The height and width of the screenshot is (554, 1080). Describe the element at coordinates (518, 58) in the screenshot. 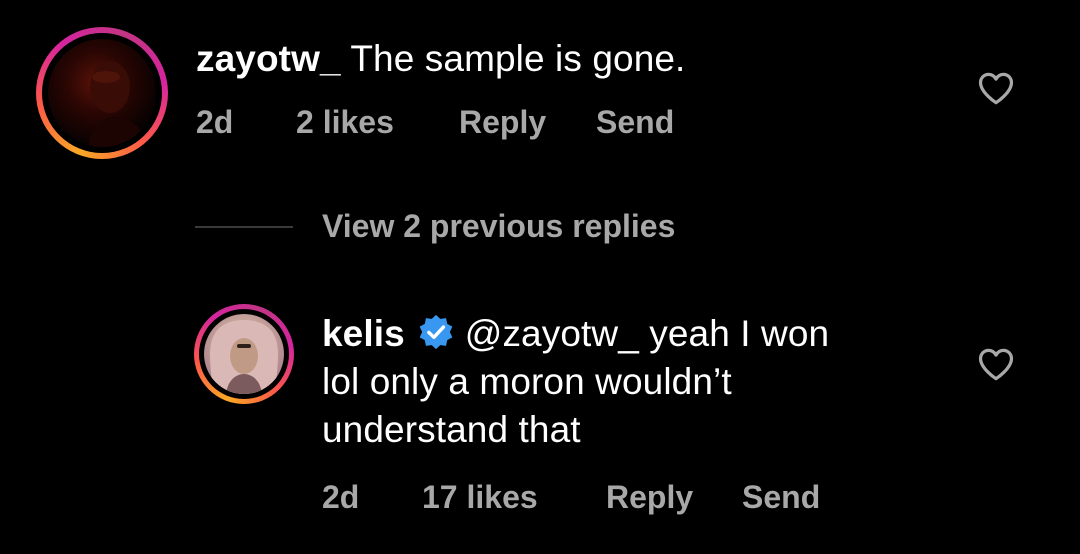

I see `comment-text: The sample is gone.` at that location.